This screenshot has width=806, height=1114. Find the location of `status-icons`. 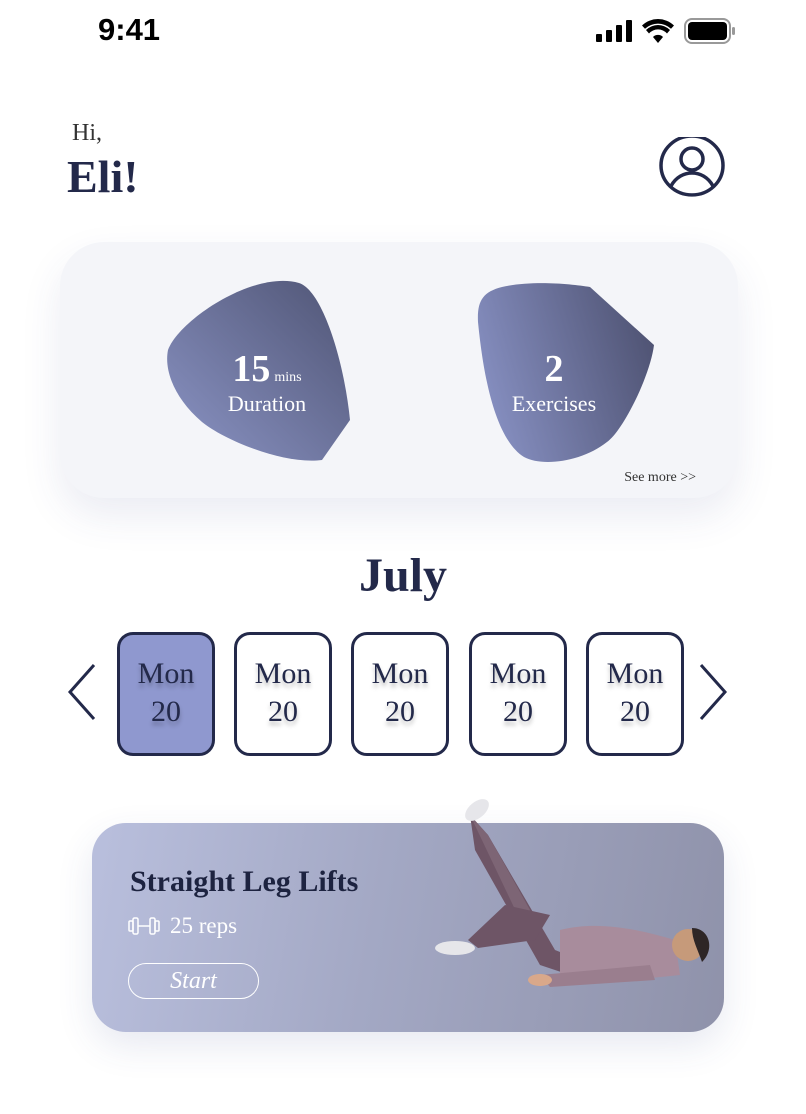

status-icons is located at coordinates (666, 31).